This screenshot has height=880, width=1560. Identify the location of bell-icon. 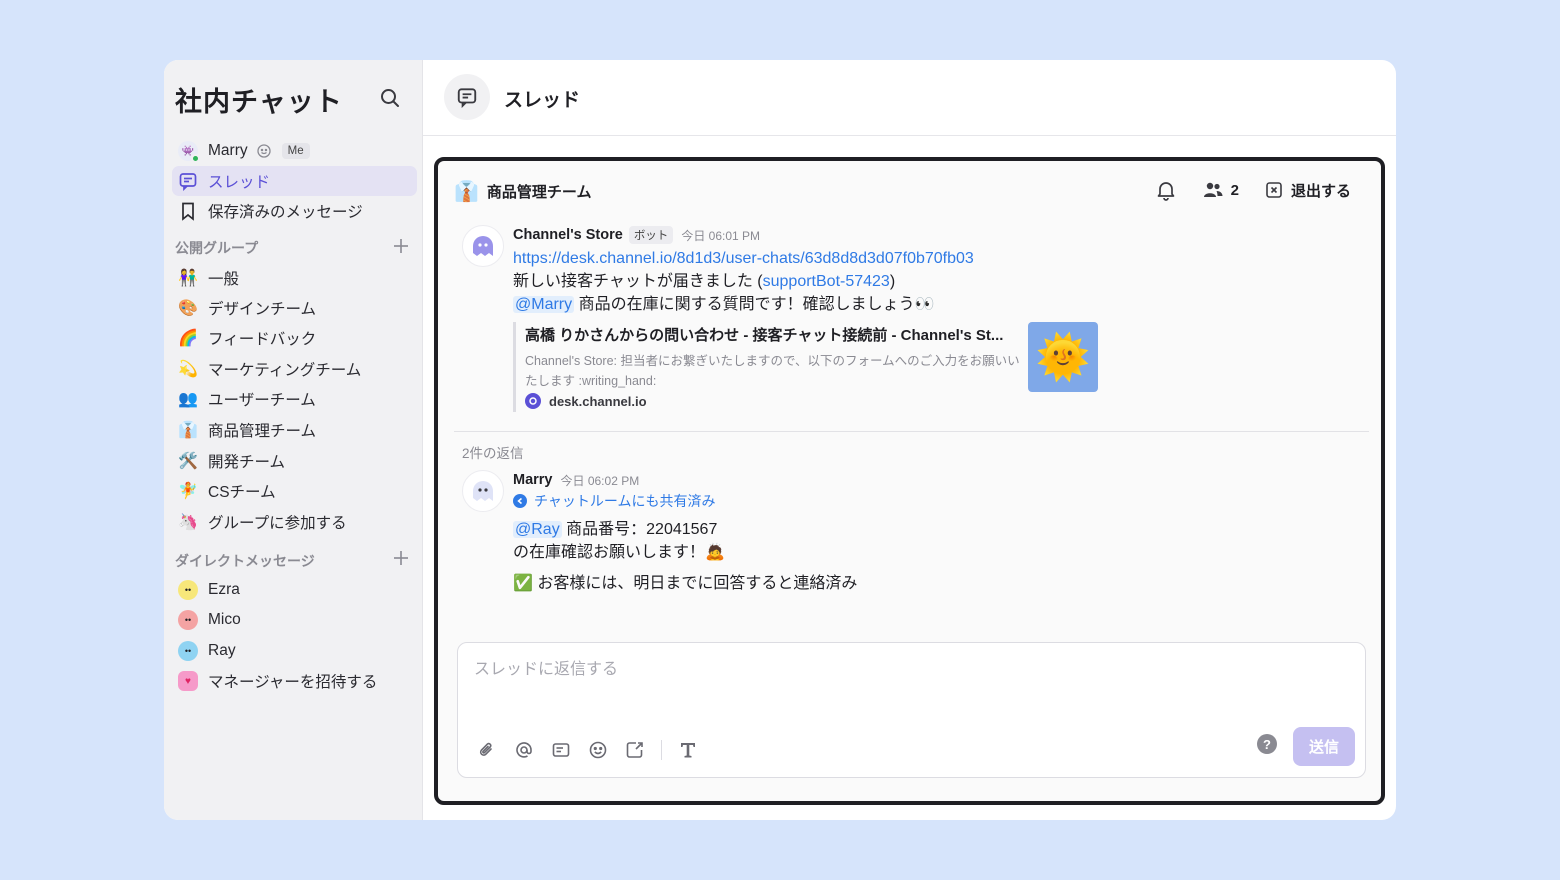
(1166, 190).